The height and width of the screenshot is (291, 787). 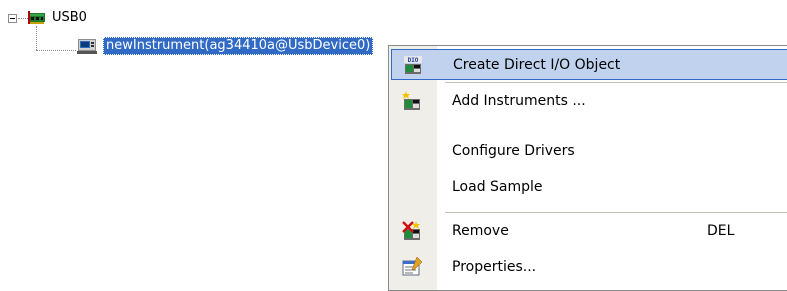 I want to click on usb-card-icon, so click(x=36, y=17).